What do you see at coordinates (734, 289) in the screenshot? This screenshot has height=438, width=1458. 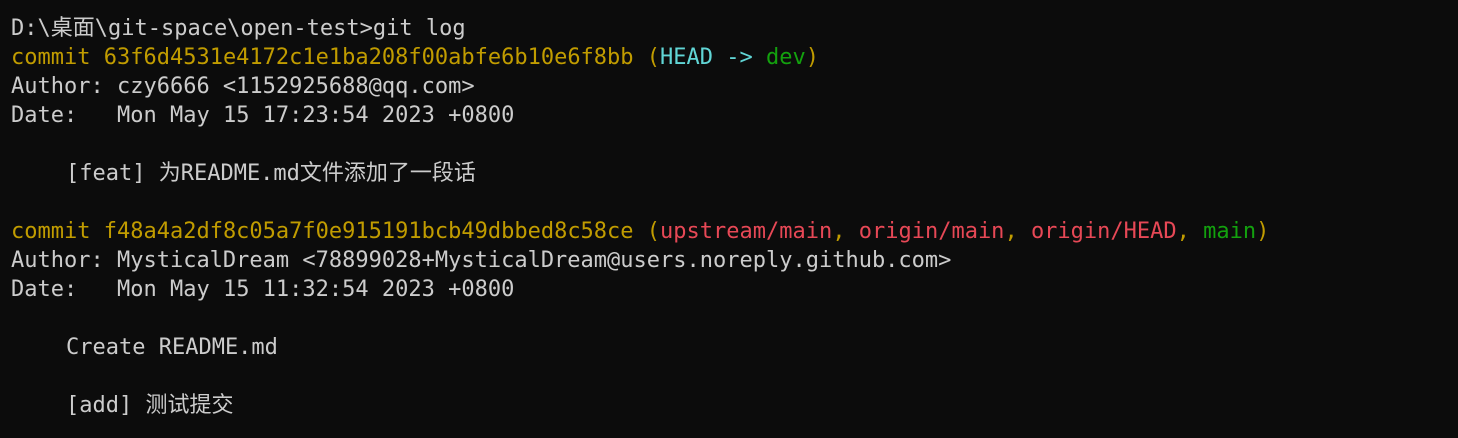 I see `date-line: Date: Mon May 15 11:32:54 2023 +0800` at bounding box center [734, 289].